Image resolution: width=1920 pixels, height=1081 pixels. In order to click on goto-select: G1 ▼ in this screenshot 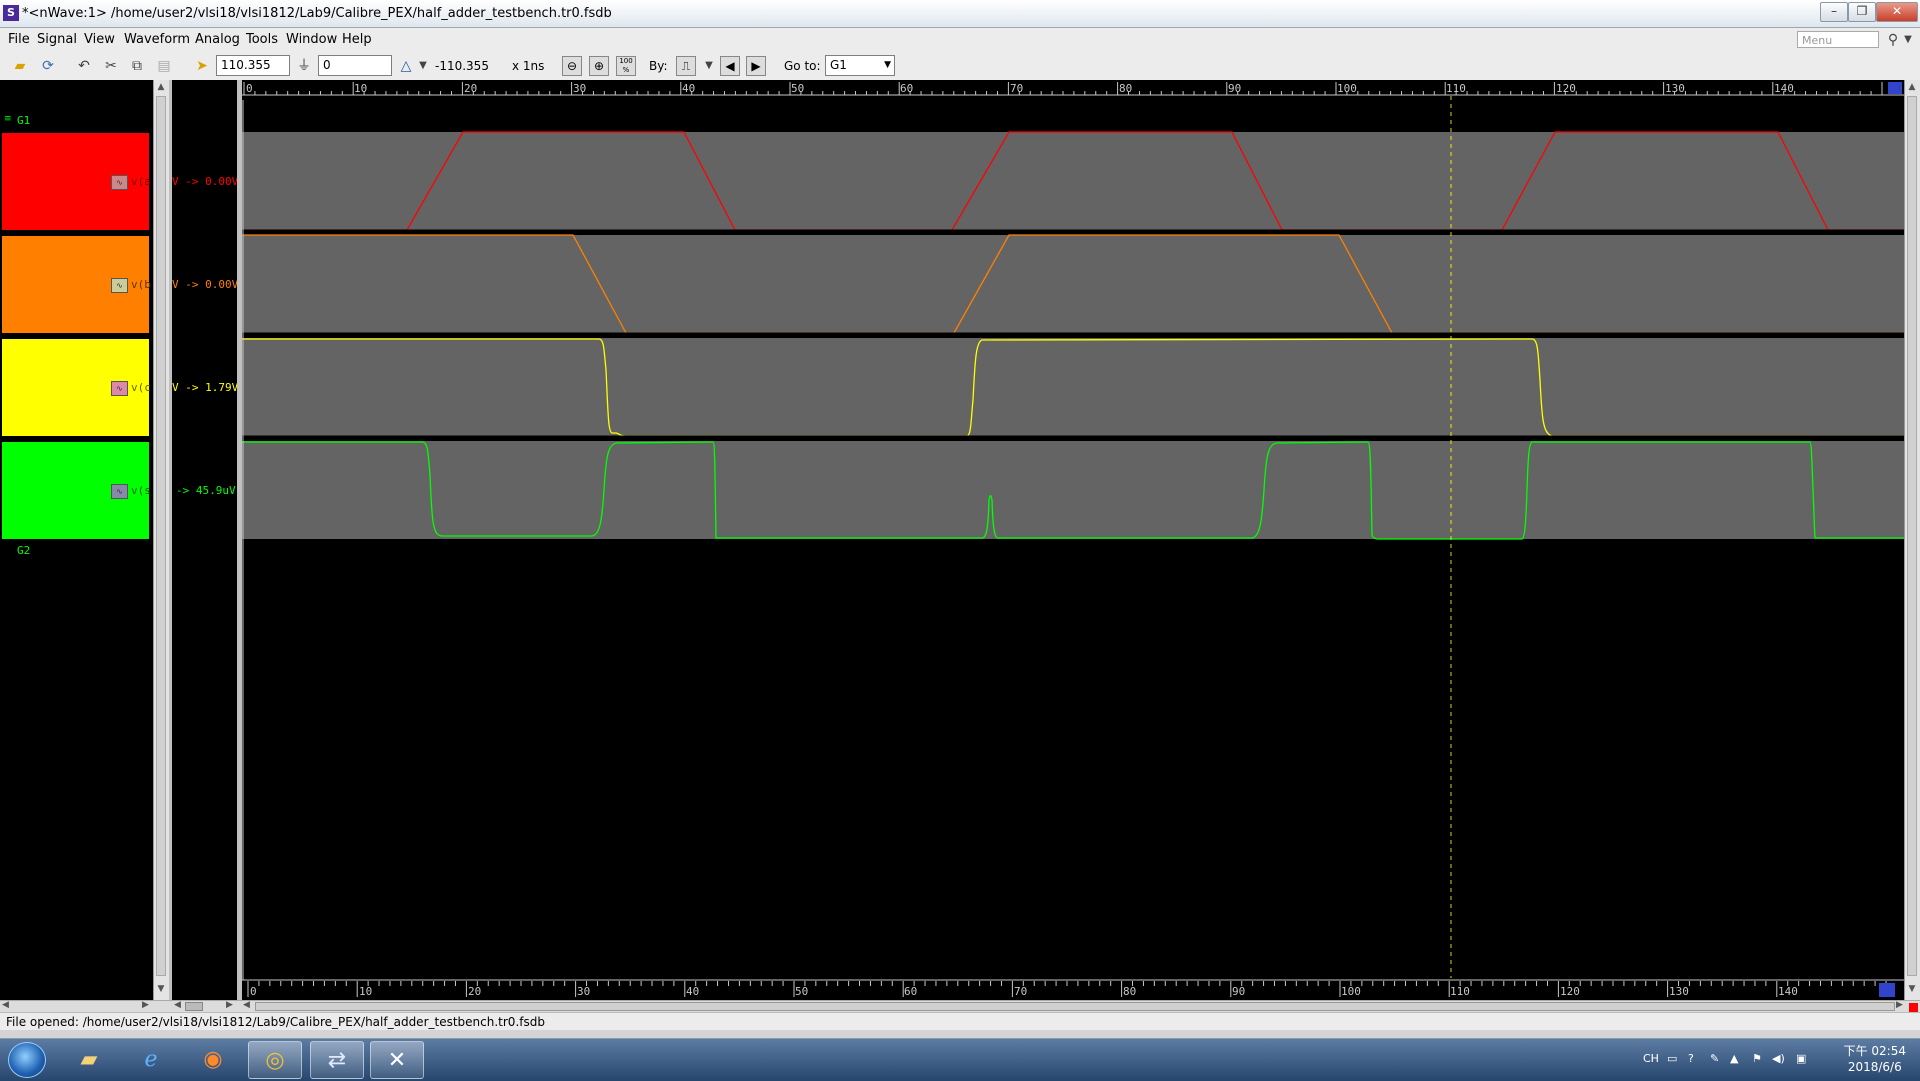, I will do `click(860, 65)`.